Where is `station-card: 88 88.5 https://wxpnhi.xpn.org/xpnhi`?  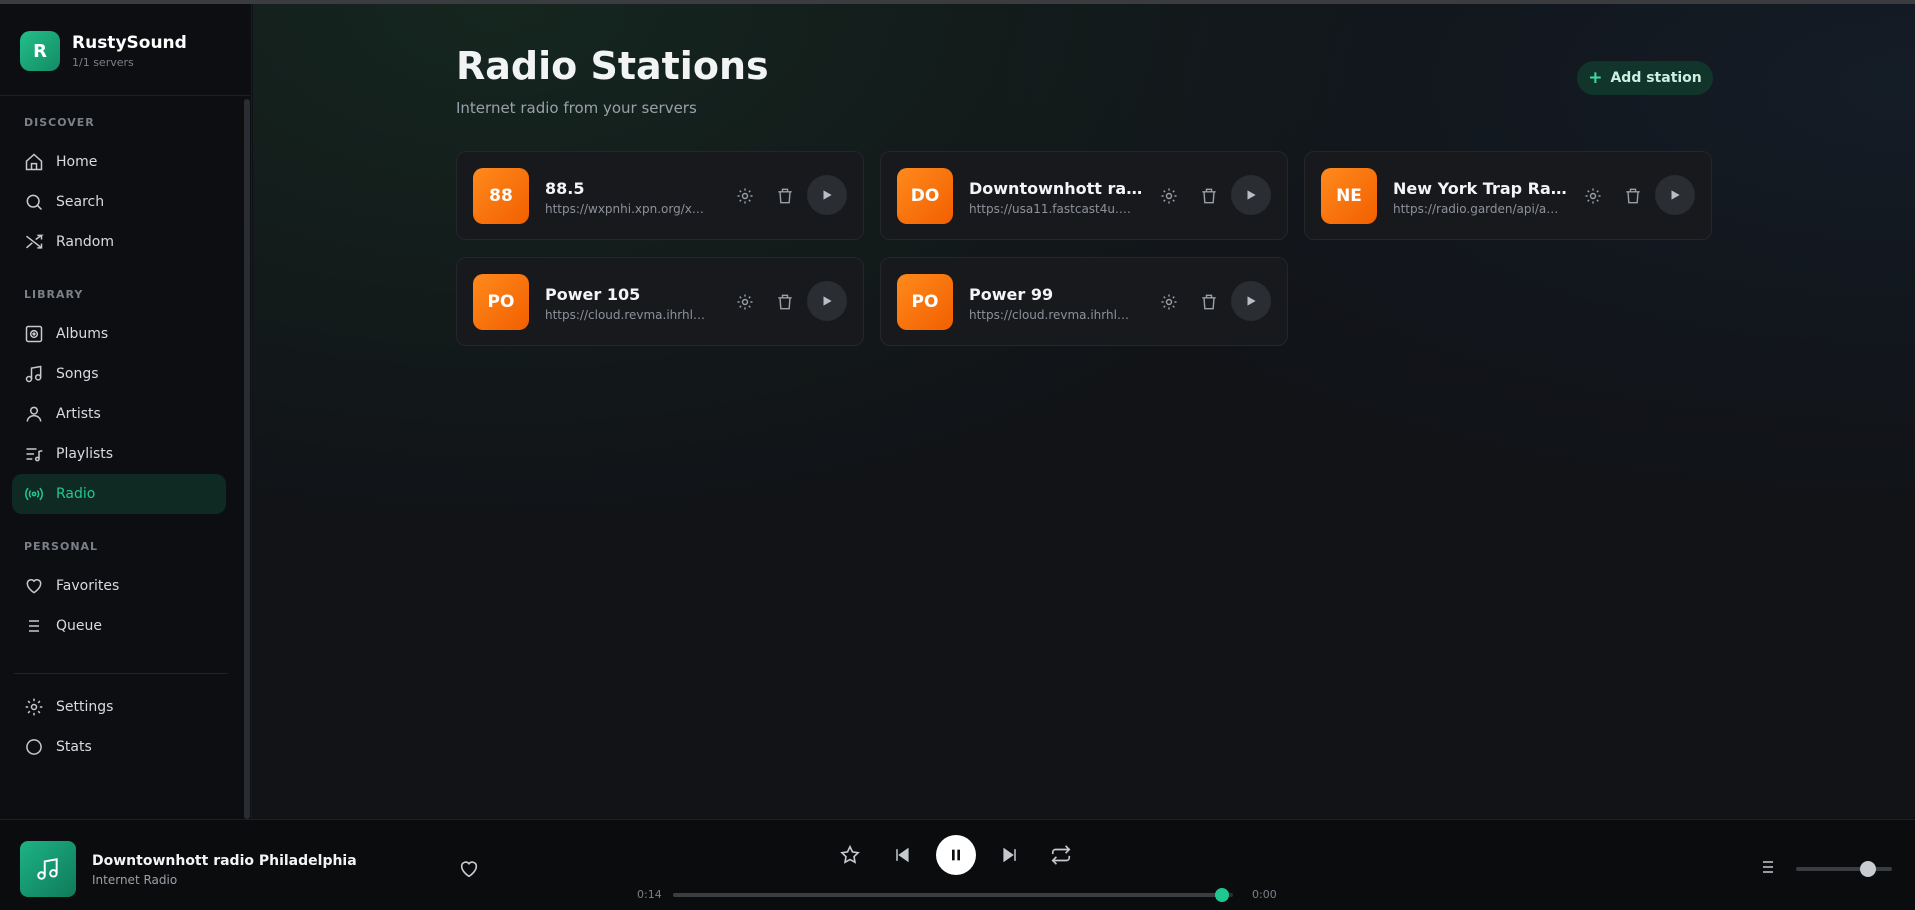 station-card: 88 88.5 https://wxpnhi.xpn.org/xpnhi is located at coordinates (660, 195).